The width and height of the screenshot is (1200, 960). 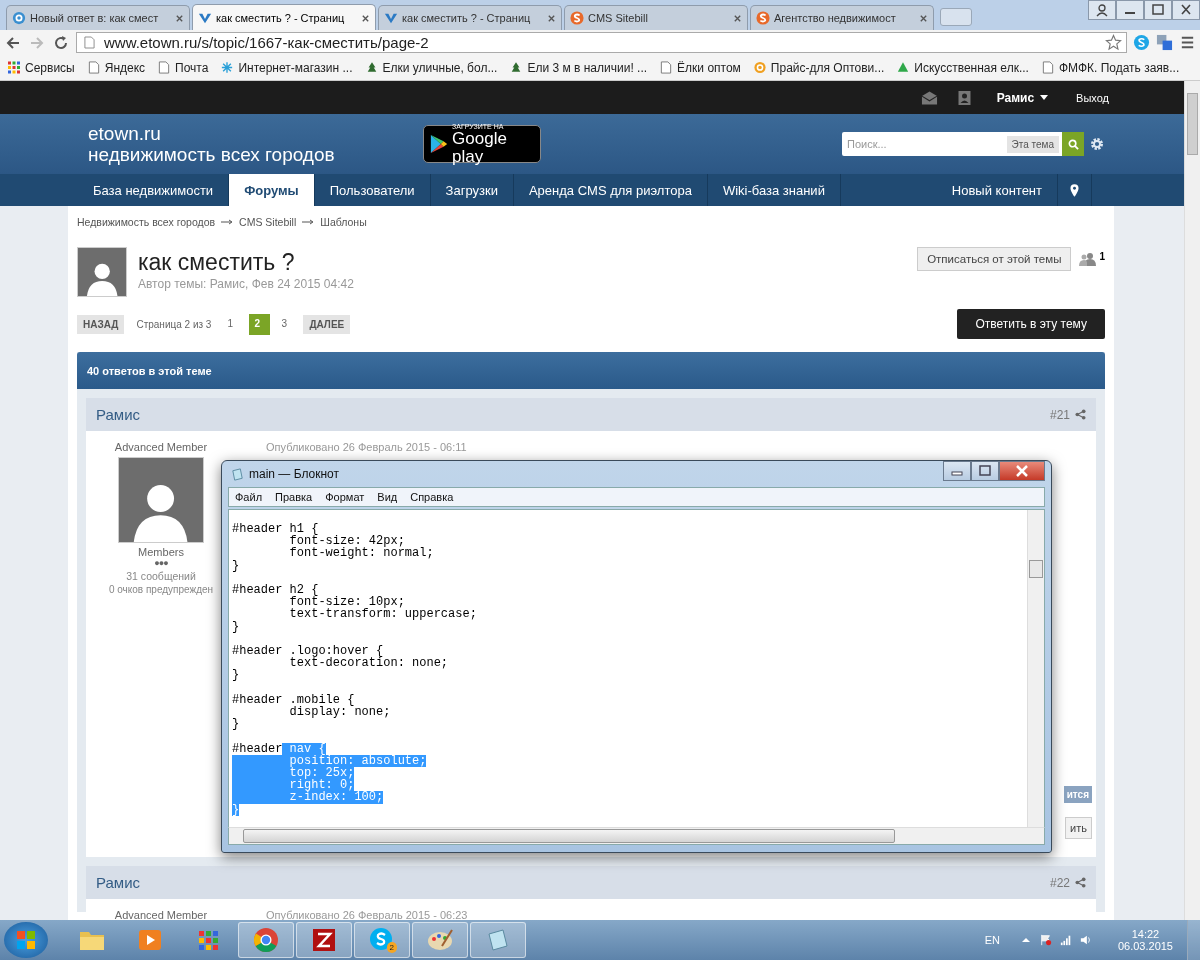 What do you see at coordinates (161, 589) in the screenshot?
I see `warning-points: 0 очков предупрежден` at bounding box center [161, 589].